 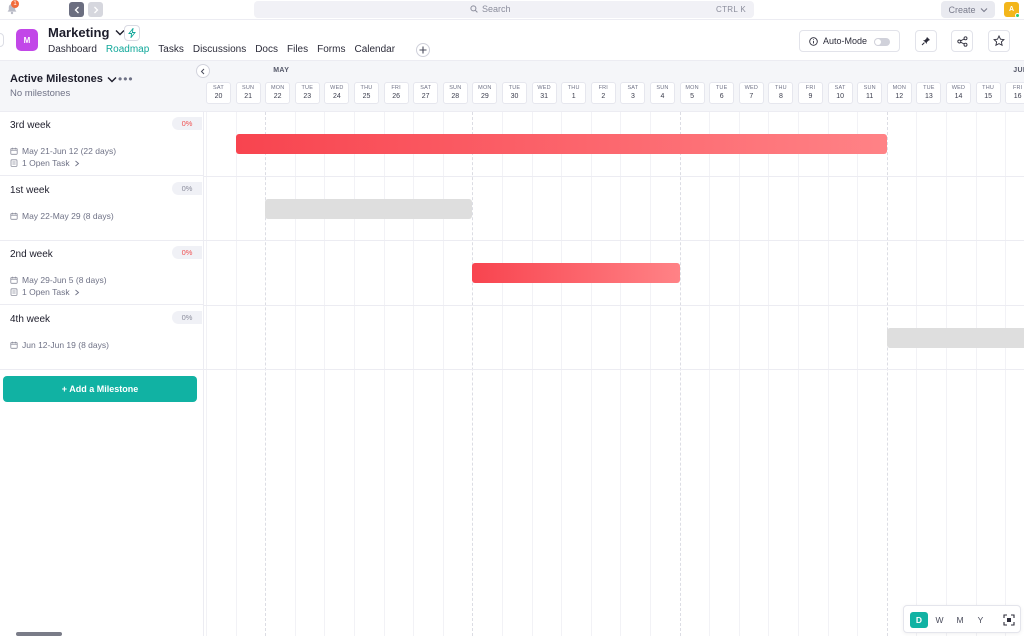 I want to click on create-button: Create, so click(x=968, y=9).